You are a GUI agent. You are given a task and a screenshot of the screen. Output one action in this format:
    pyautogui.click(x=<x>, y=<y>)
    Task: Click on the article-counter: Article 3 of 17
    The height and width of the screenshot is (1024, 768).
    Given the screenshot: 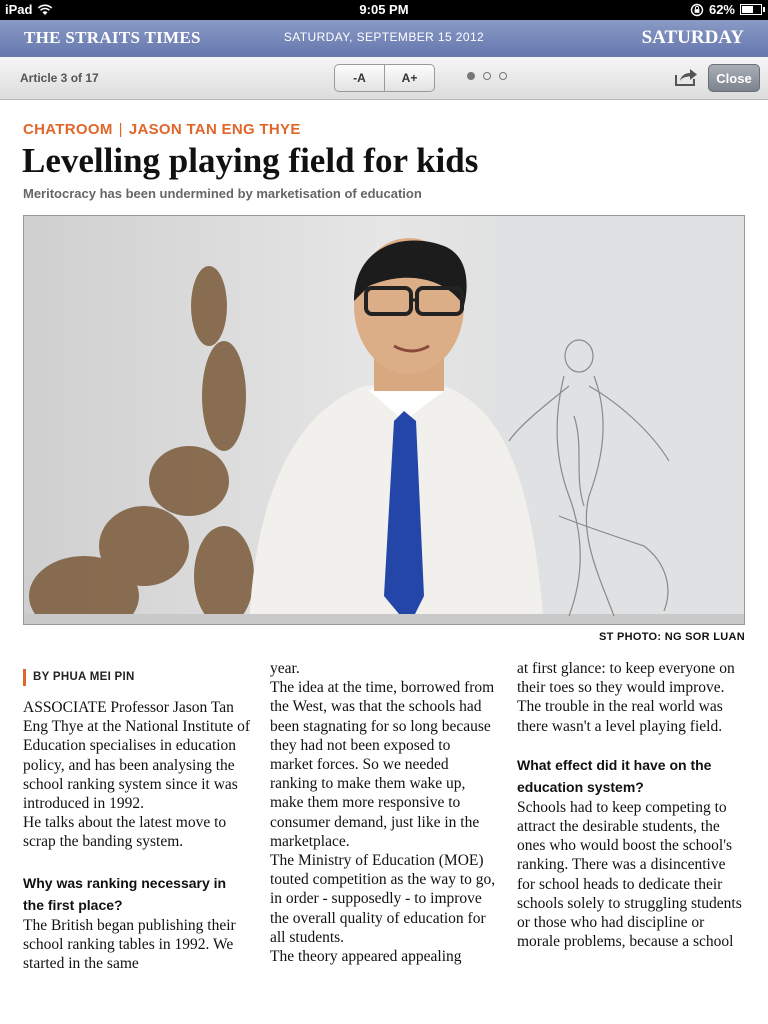 What is the action you would take?
    pyautogui.click(x=59, y=78)
    